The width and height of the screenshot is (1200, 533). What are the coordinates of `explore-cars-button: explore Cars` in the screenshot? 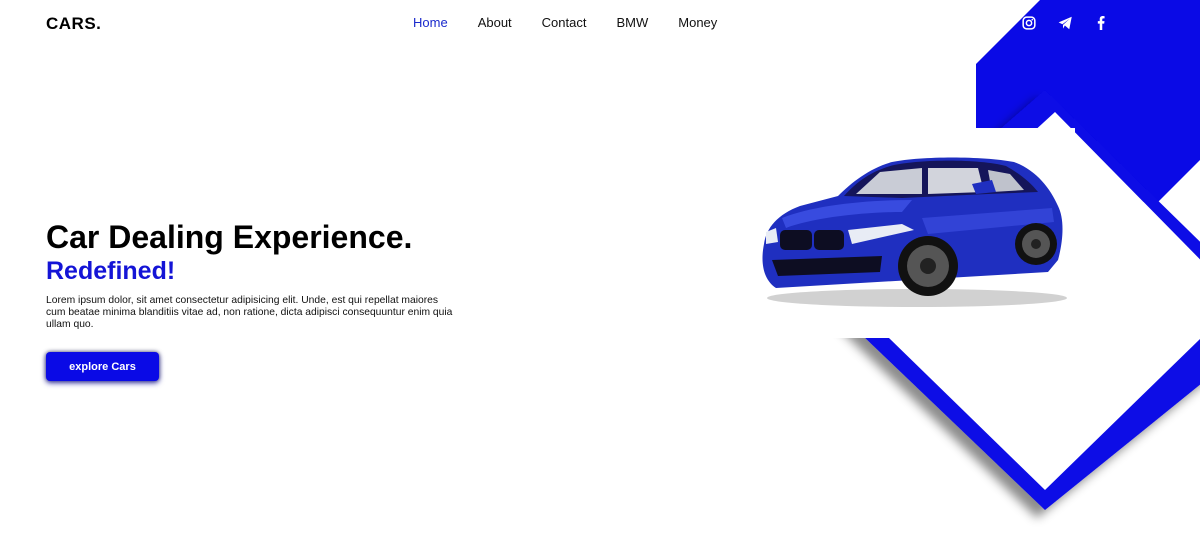 It's located at (102, 366).